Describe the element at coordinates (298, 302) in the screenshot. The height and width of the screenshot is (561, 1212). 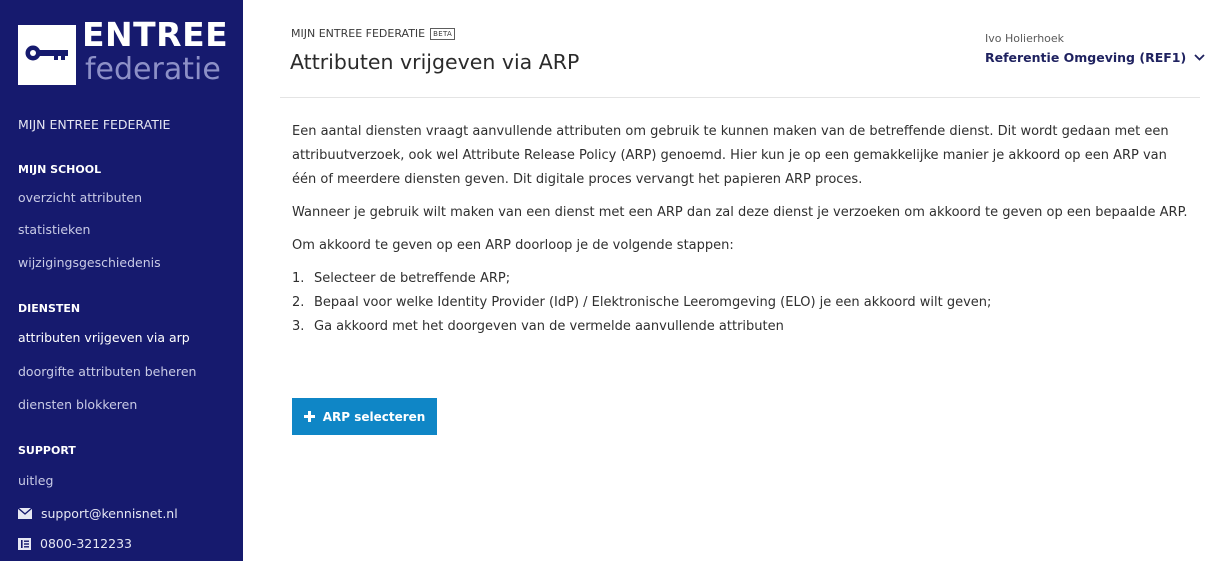
I see `step-number: 2.` at that location.